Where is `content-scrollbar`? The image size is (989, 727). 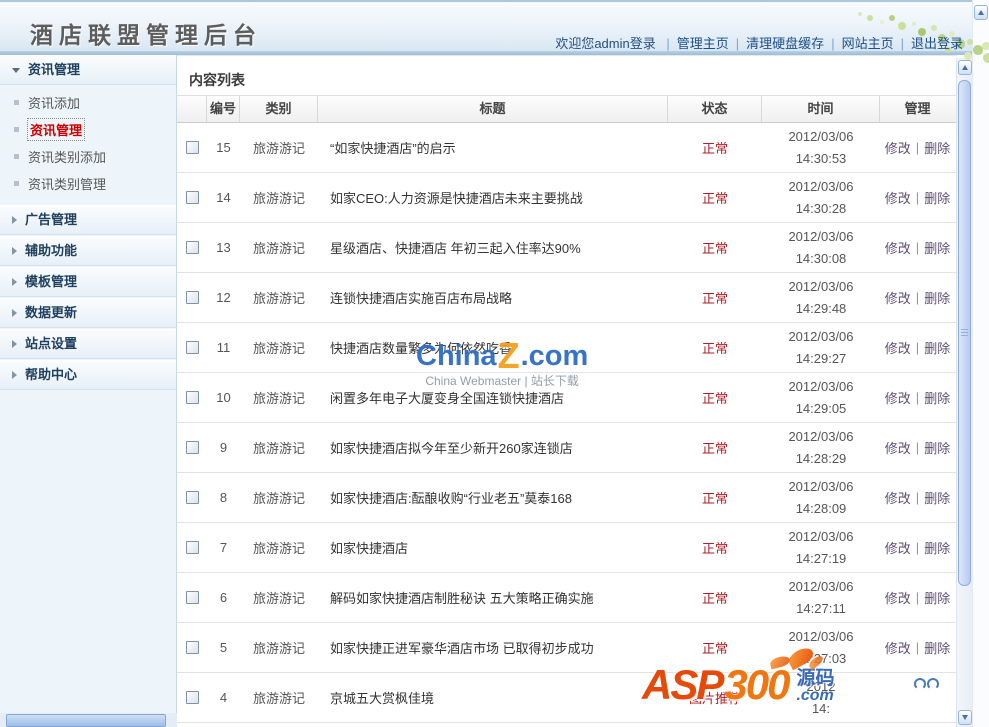
content-scrollbar is located at coordinates (964, 392).